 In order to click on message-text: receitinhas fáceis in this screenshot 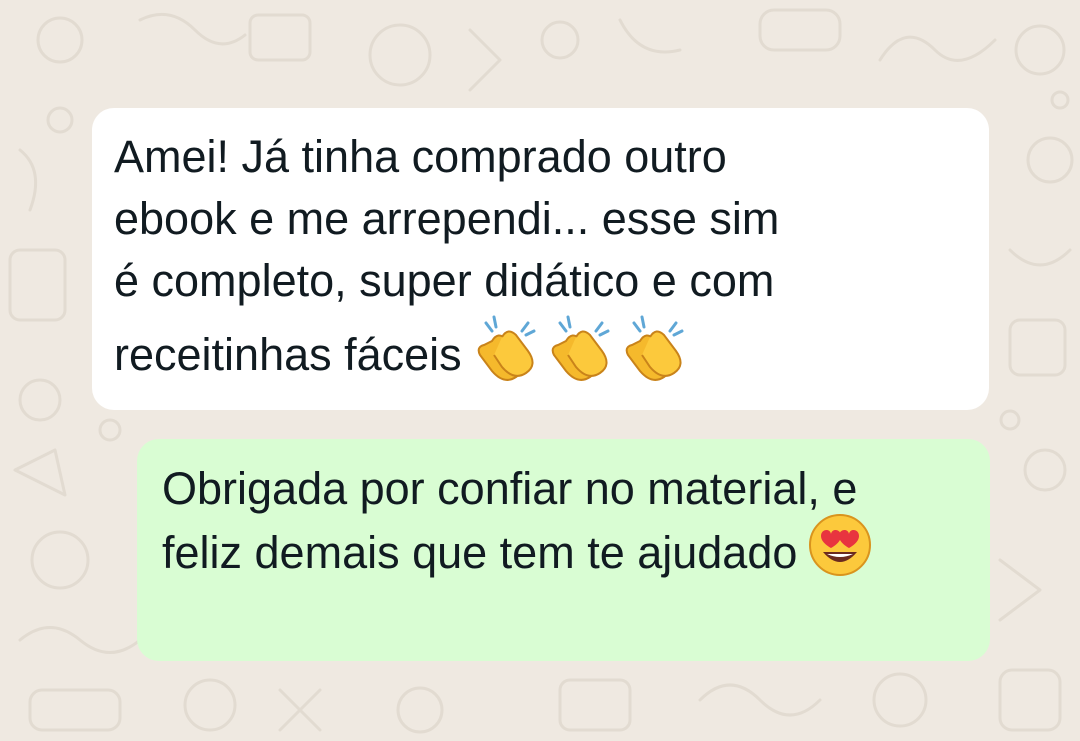, I will do `click(288, 354)`.